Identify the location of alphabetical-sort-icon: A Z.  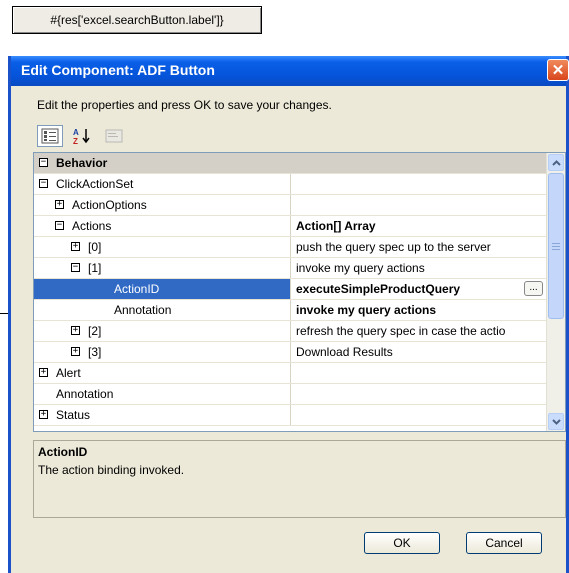
(81, 136).